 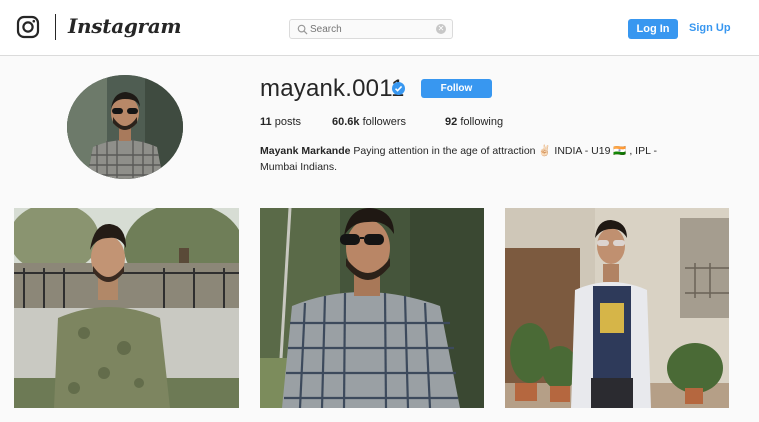 What do you see at coordinates (280, 122) in the screenshot?
I see `posts-count: 11 posts` at bounding box center [280, 122].